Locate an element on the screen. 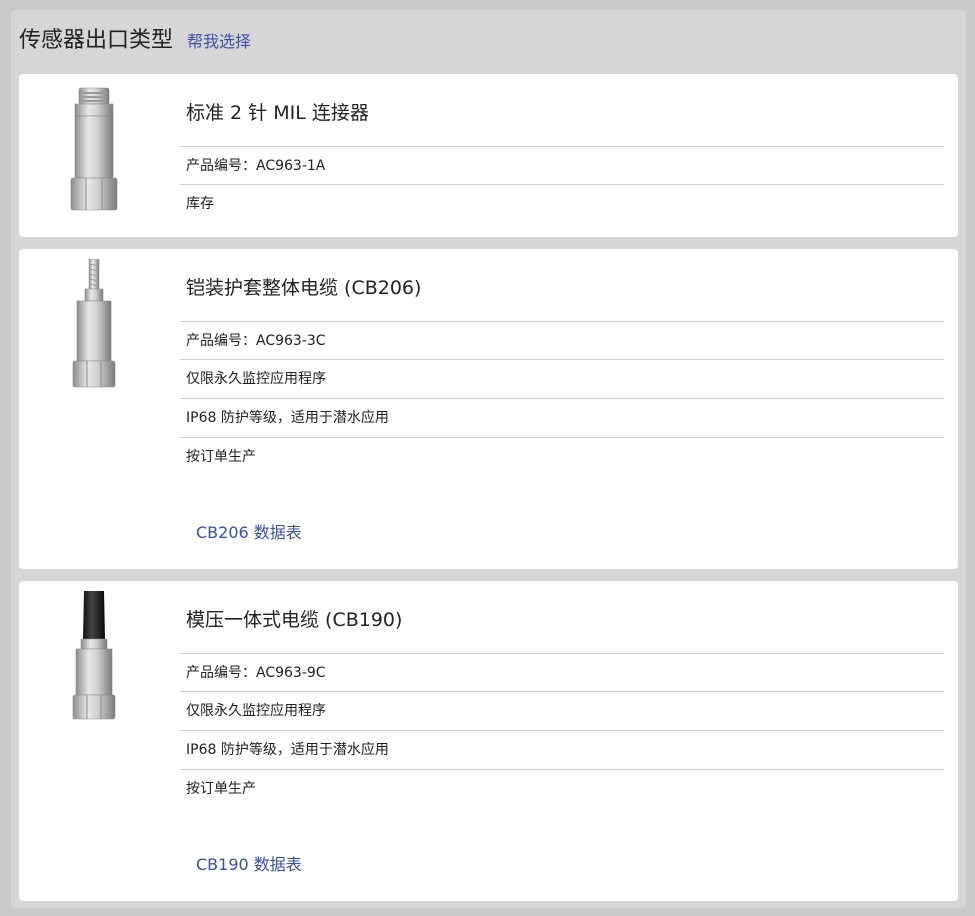 This screenshot has height=916, width=975. mil-connector-sensor-icon is located at coordinates (94, 149).